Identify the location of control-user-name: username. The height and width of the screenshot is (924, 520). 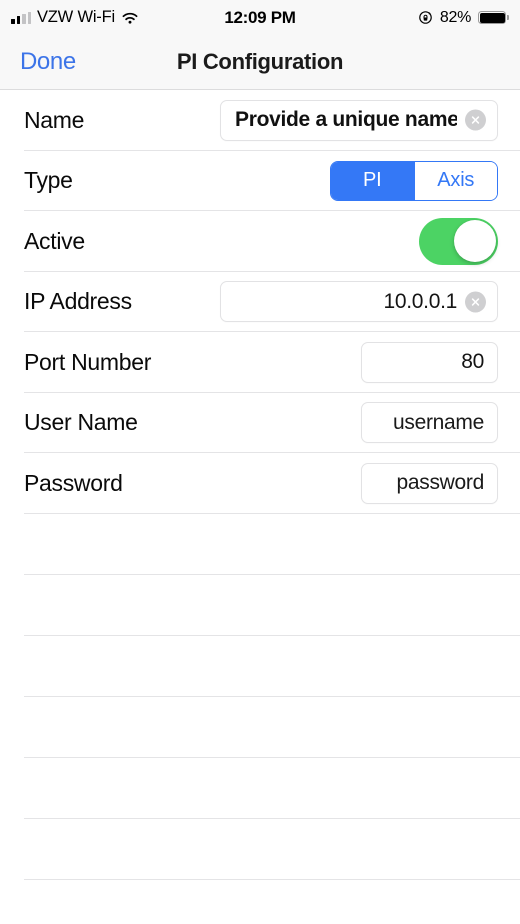
(429, 423).